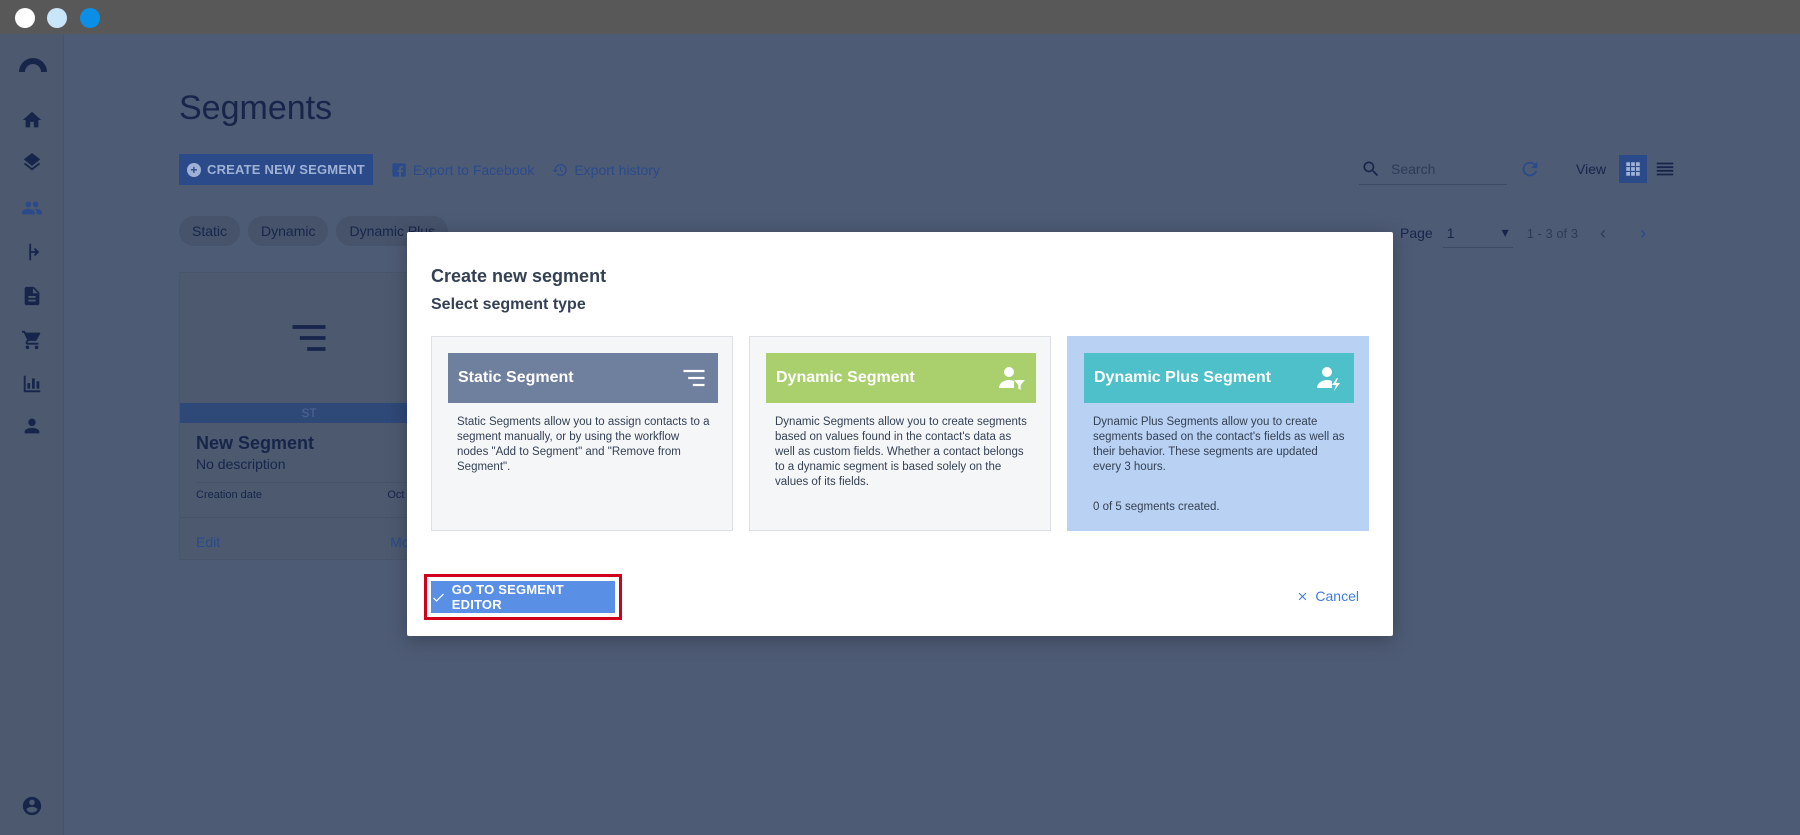  Describe the element at coordinates (1012, 378) in the screenshot. I see `user-filter-icon` at that location.